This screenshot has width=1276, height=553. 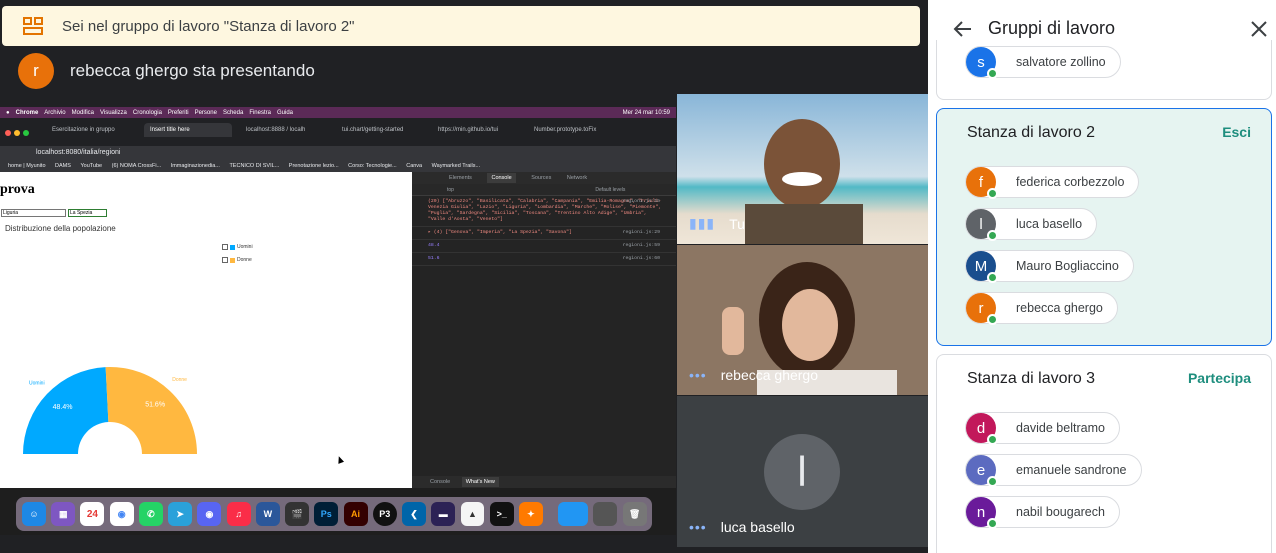 What do you see at coordinates (355, 514) in the screenshot?
I see `illustrator-icon: Ai` at bounding box center [355, 514].